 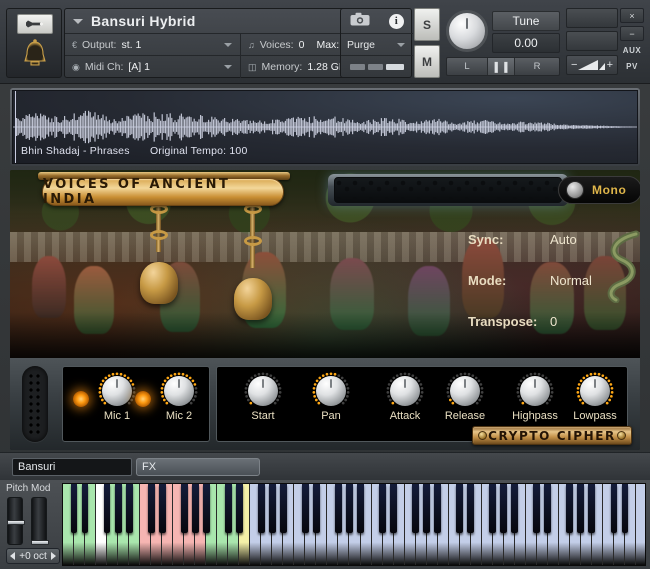 What do you see at coordinates (13, 556) in the screenshot?
I see `octave-down-icon` at bounding box center [13, 556].